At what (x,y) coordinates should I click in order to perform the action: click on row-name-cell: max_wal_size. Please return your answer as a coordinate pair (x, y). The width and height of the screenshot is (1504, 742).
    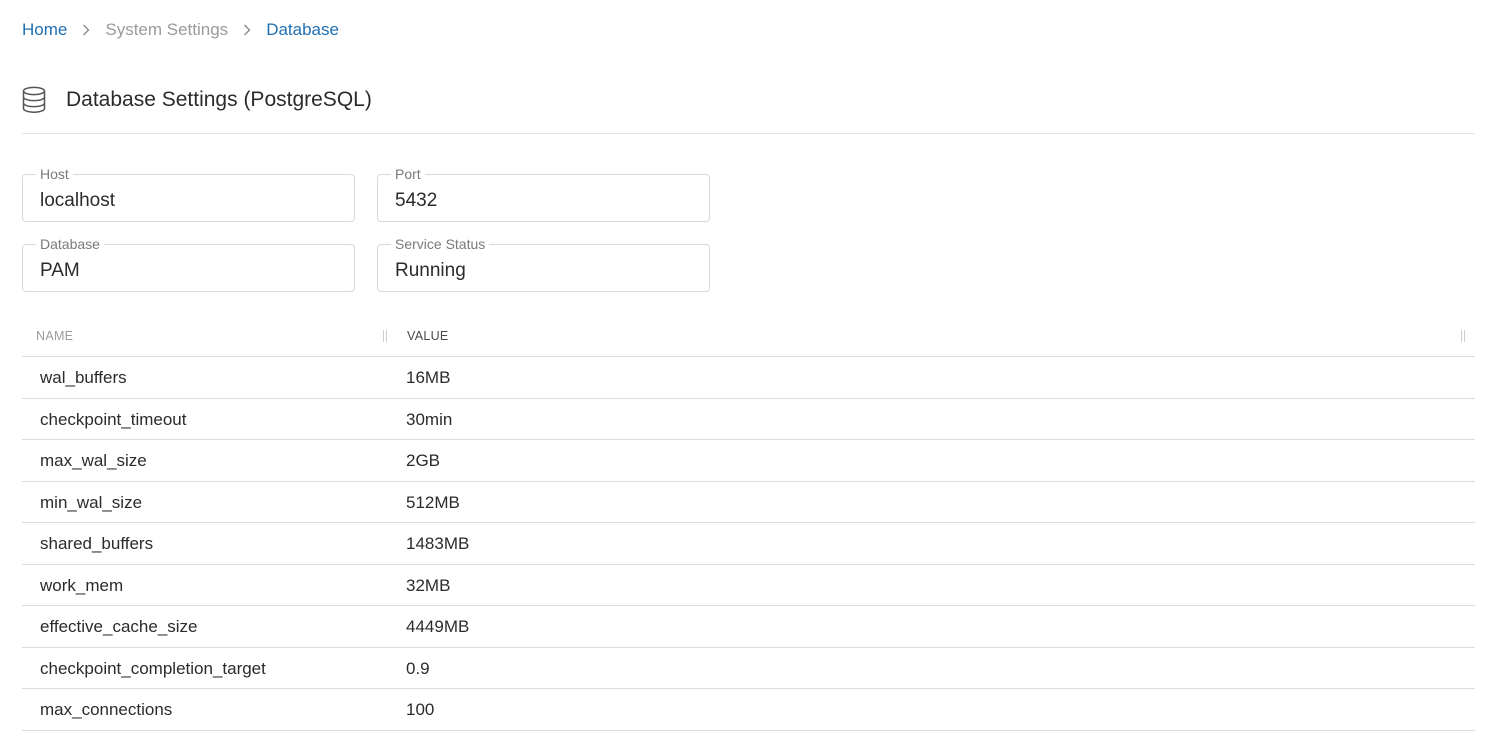
    Looking at the image, I should click on (93, 460).